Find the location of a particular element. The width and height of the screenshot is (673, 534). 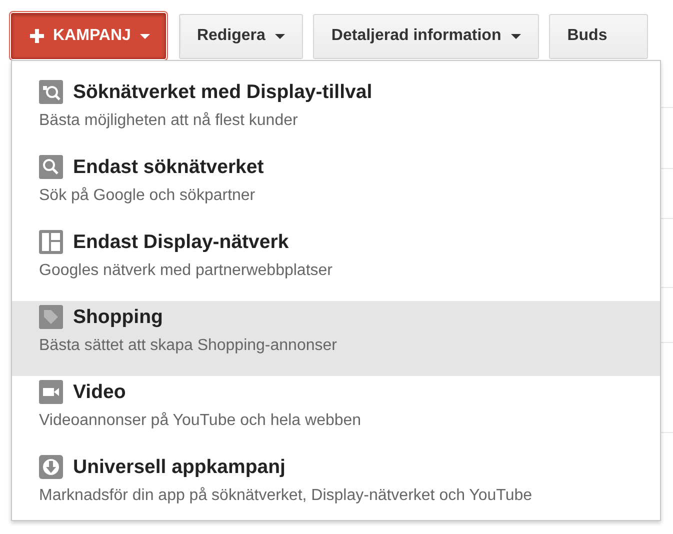

menu-item: Endast söknätverket Sök på Google och sökpartner is located at coordinates (336, 188).